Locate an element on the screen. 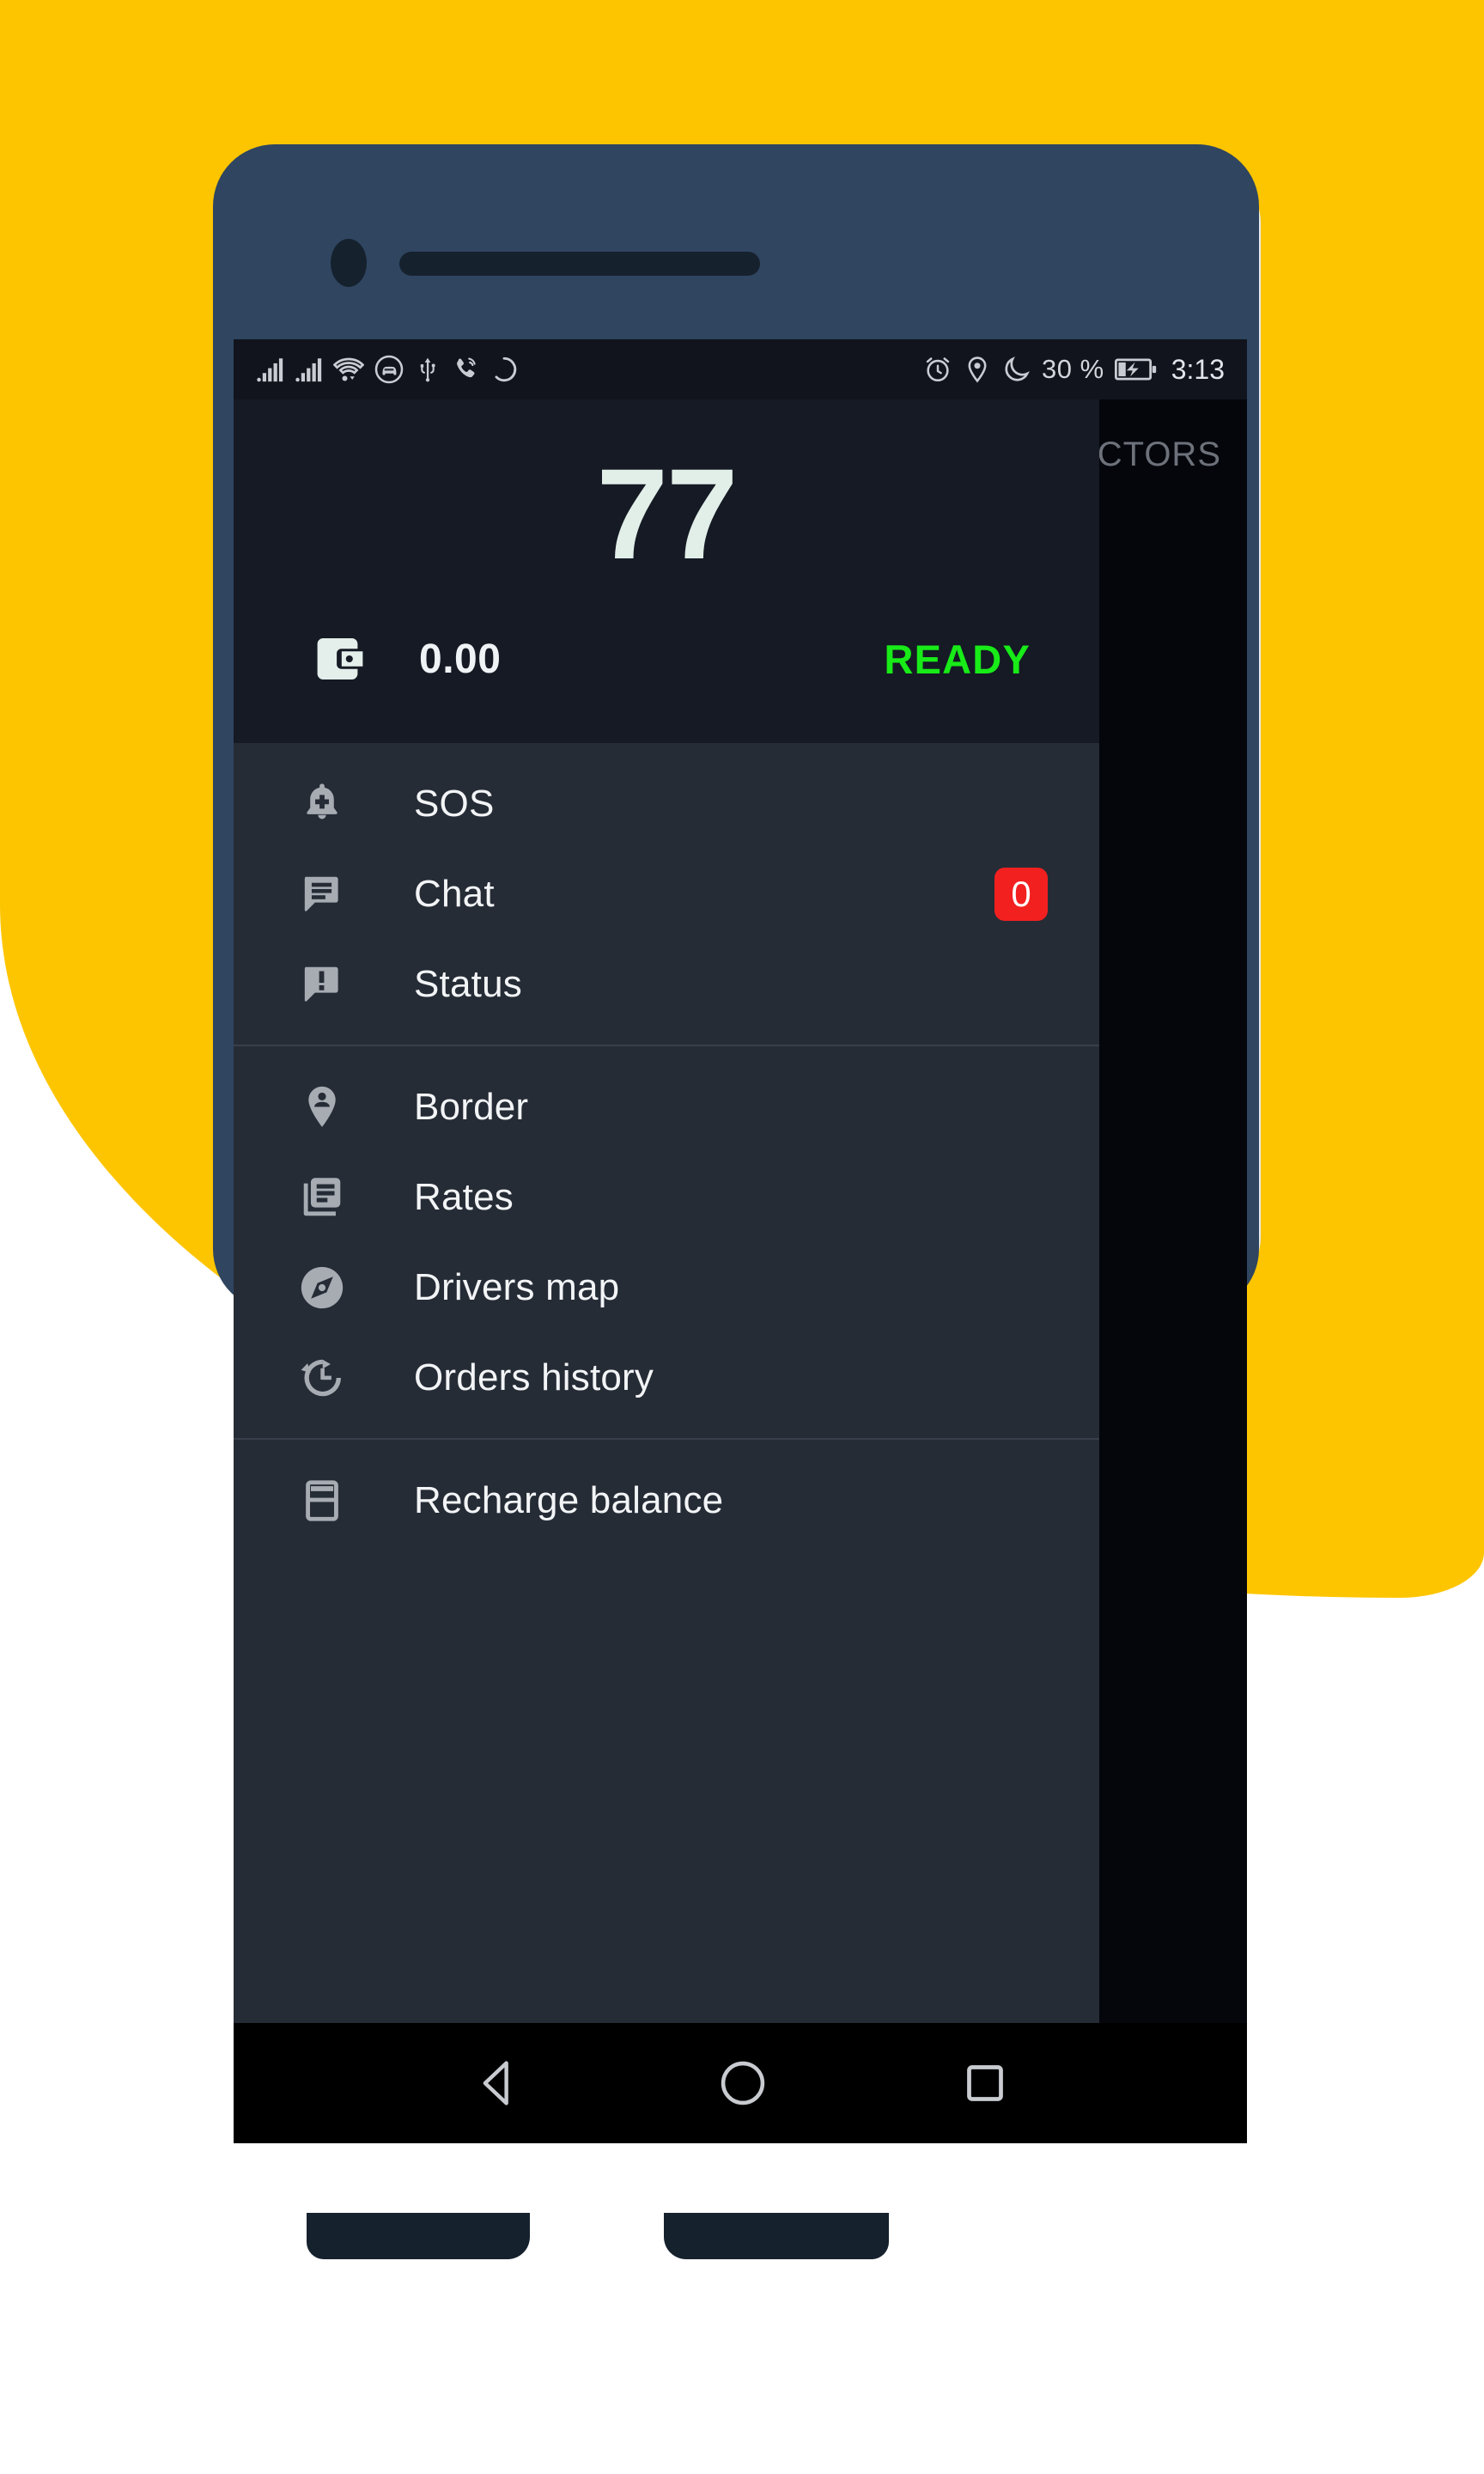 Image resolution: width=1484 pixels, height=2474 pixels. menu-item-chat: Chat 0 is located at coordinates (666, 894).